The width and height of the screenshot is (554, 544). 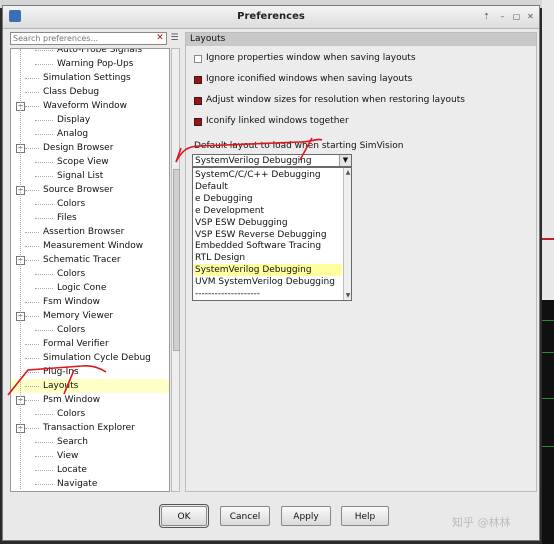 What do you see at coordinates (268, 211) in the screenshot?
I see `dropdown-option: e Development` at bounding box center [268, 211].